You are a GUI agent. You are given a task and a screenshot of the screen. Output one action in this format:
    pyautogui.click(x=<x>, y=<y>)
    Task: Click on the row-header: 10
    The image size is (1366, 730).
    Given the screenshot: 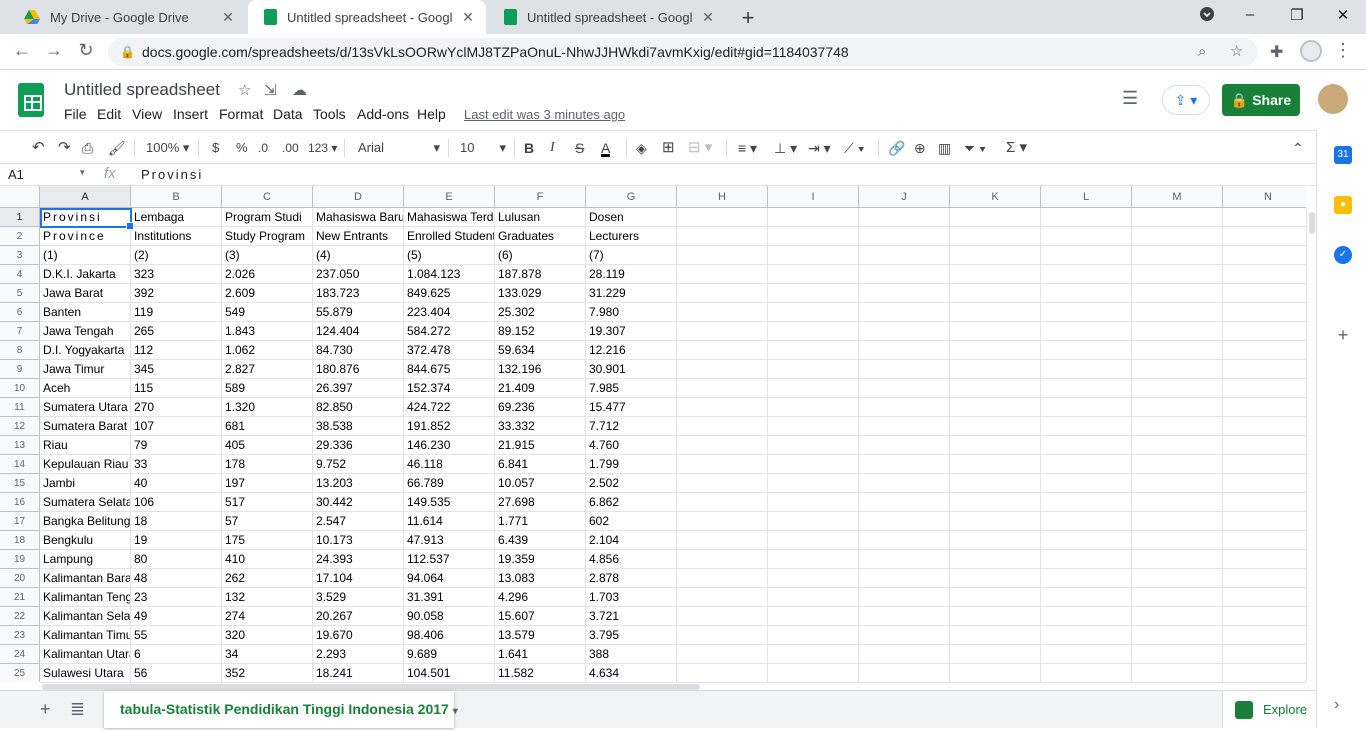 What is the action you would take?
    pyautogui.click(x=20, y=388)
    